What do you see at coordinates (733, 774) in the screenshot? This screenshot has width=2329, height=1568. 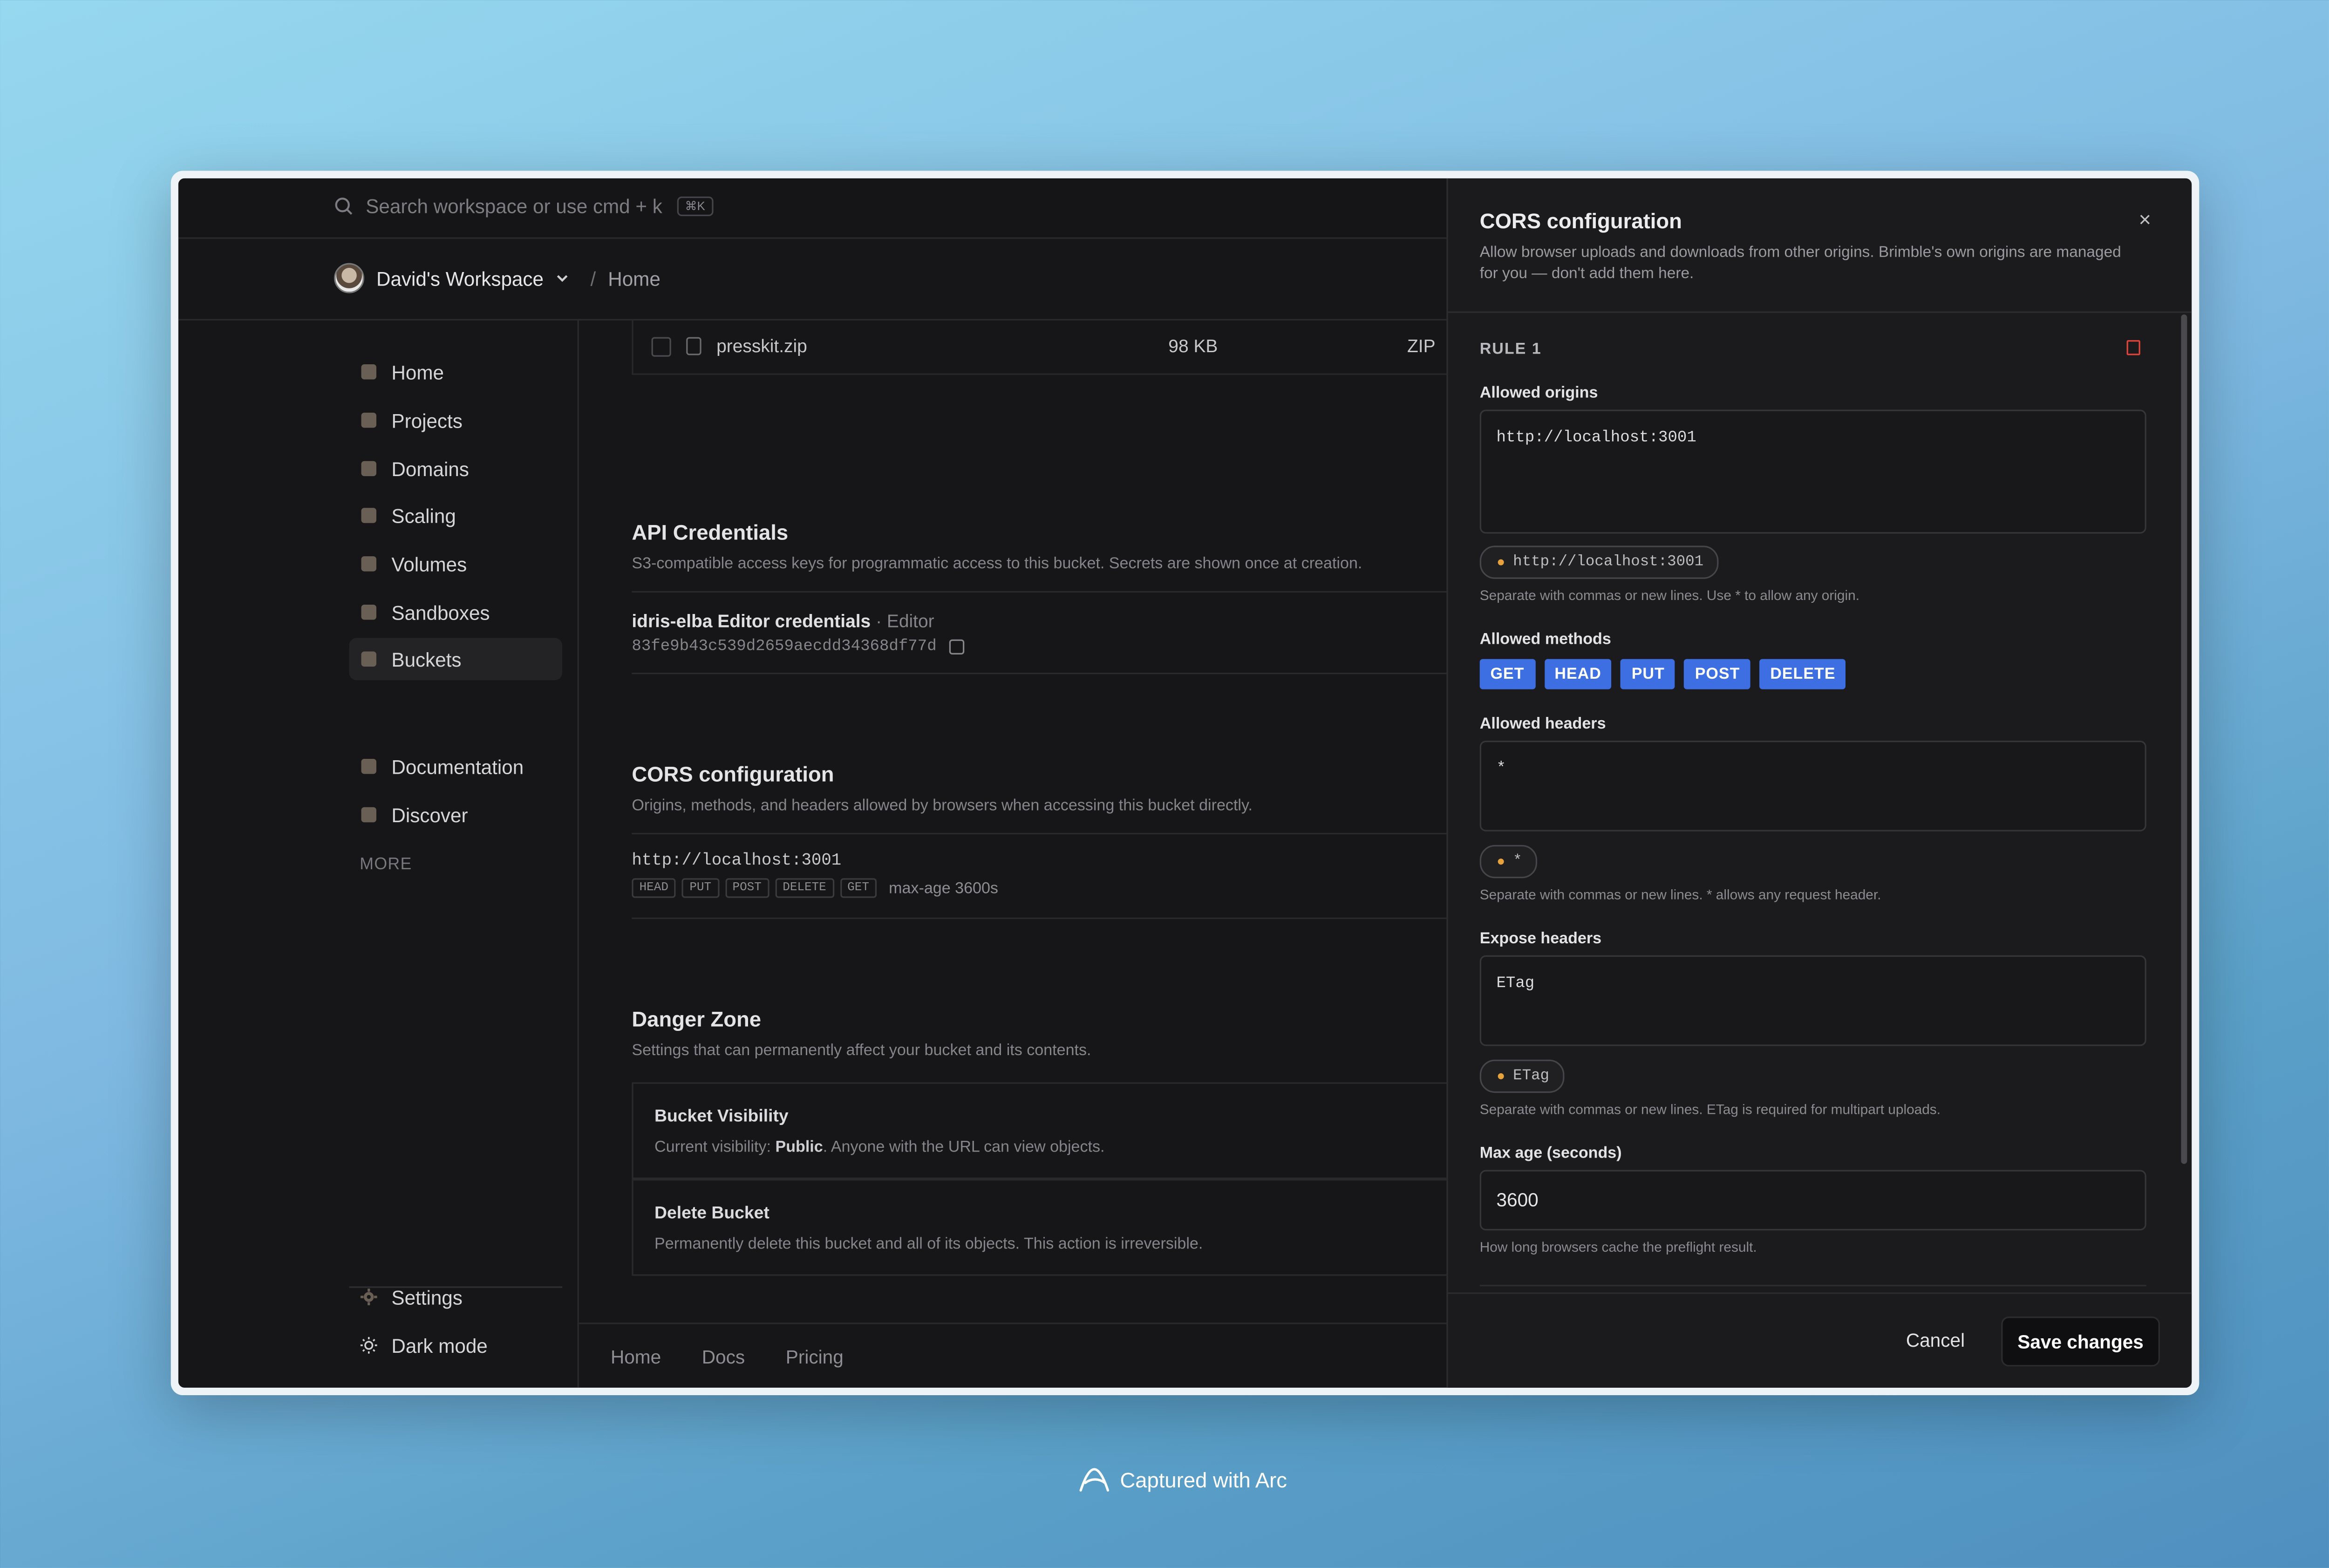 I see `cors-section-title: CORS configuration` at bounding box center [733, 774].